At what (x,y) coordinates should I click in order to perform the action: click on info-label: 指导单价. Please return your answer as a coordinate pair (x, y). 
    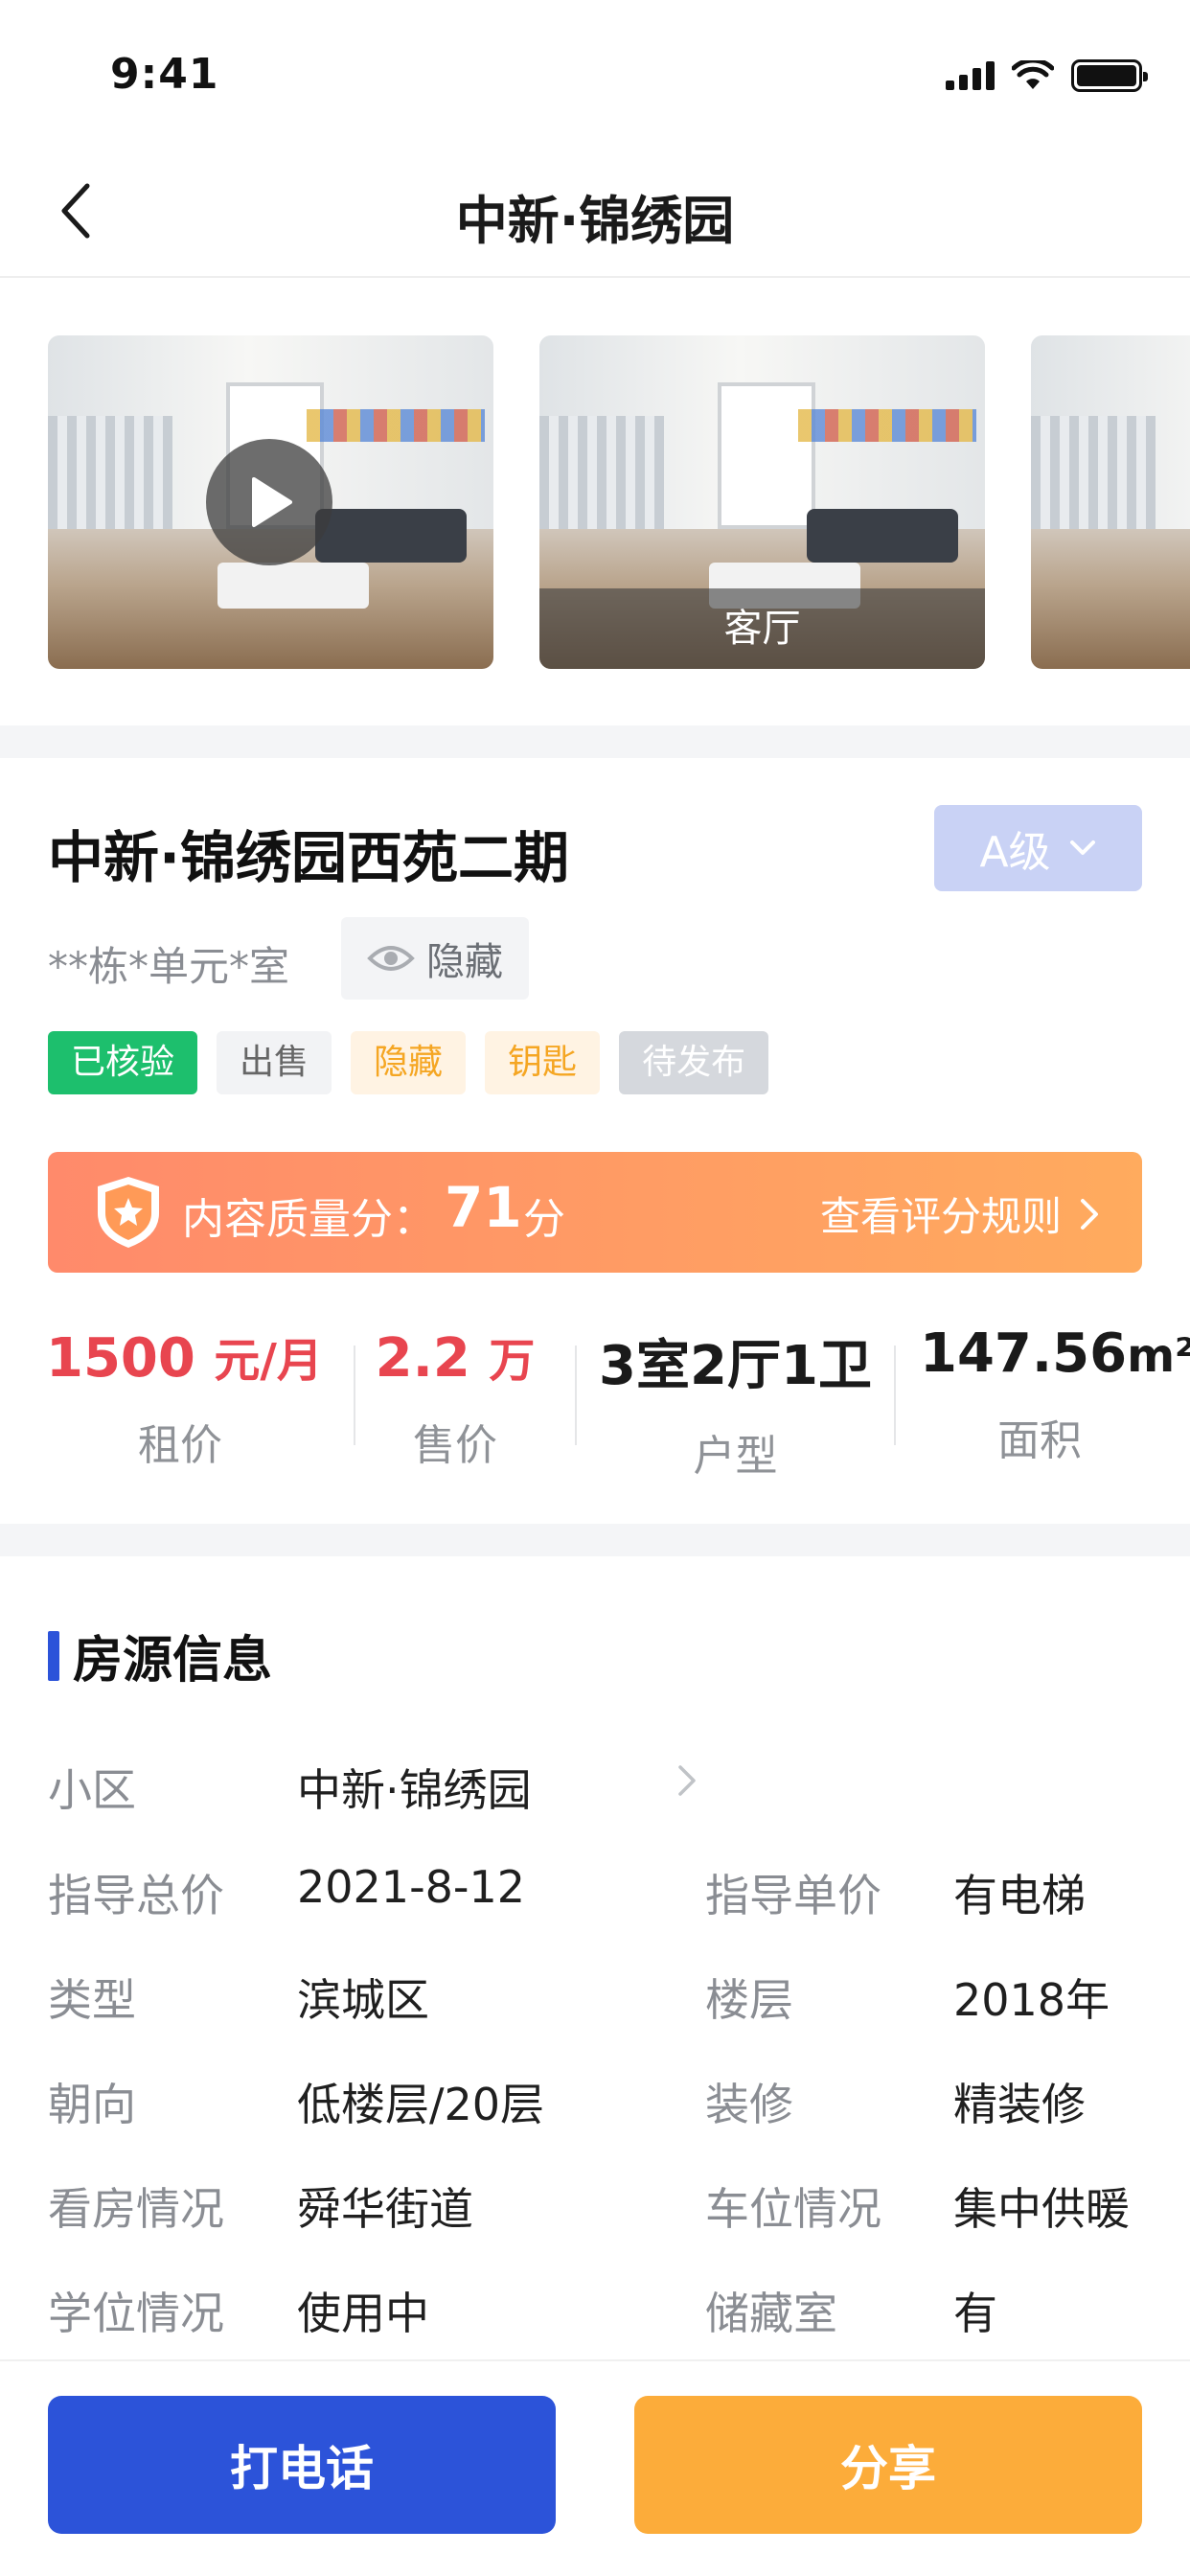
    Looking at the image, I should click on (793, 1895).